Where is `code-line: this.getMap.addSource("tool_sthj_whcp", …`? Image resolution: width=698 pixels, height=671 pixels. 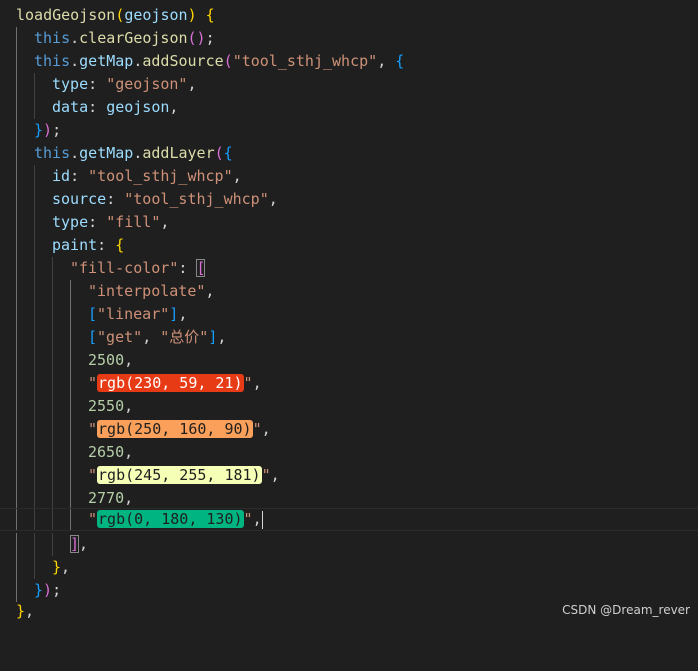 code-line: this.getMap.addSource("tool_sthj_whcp", … is located at coordinates (349, 61).